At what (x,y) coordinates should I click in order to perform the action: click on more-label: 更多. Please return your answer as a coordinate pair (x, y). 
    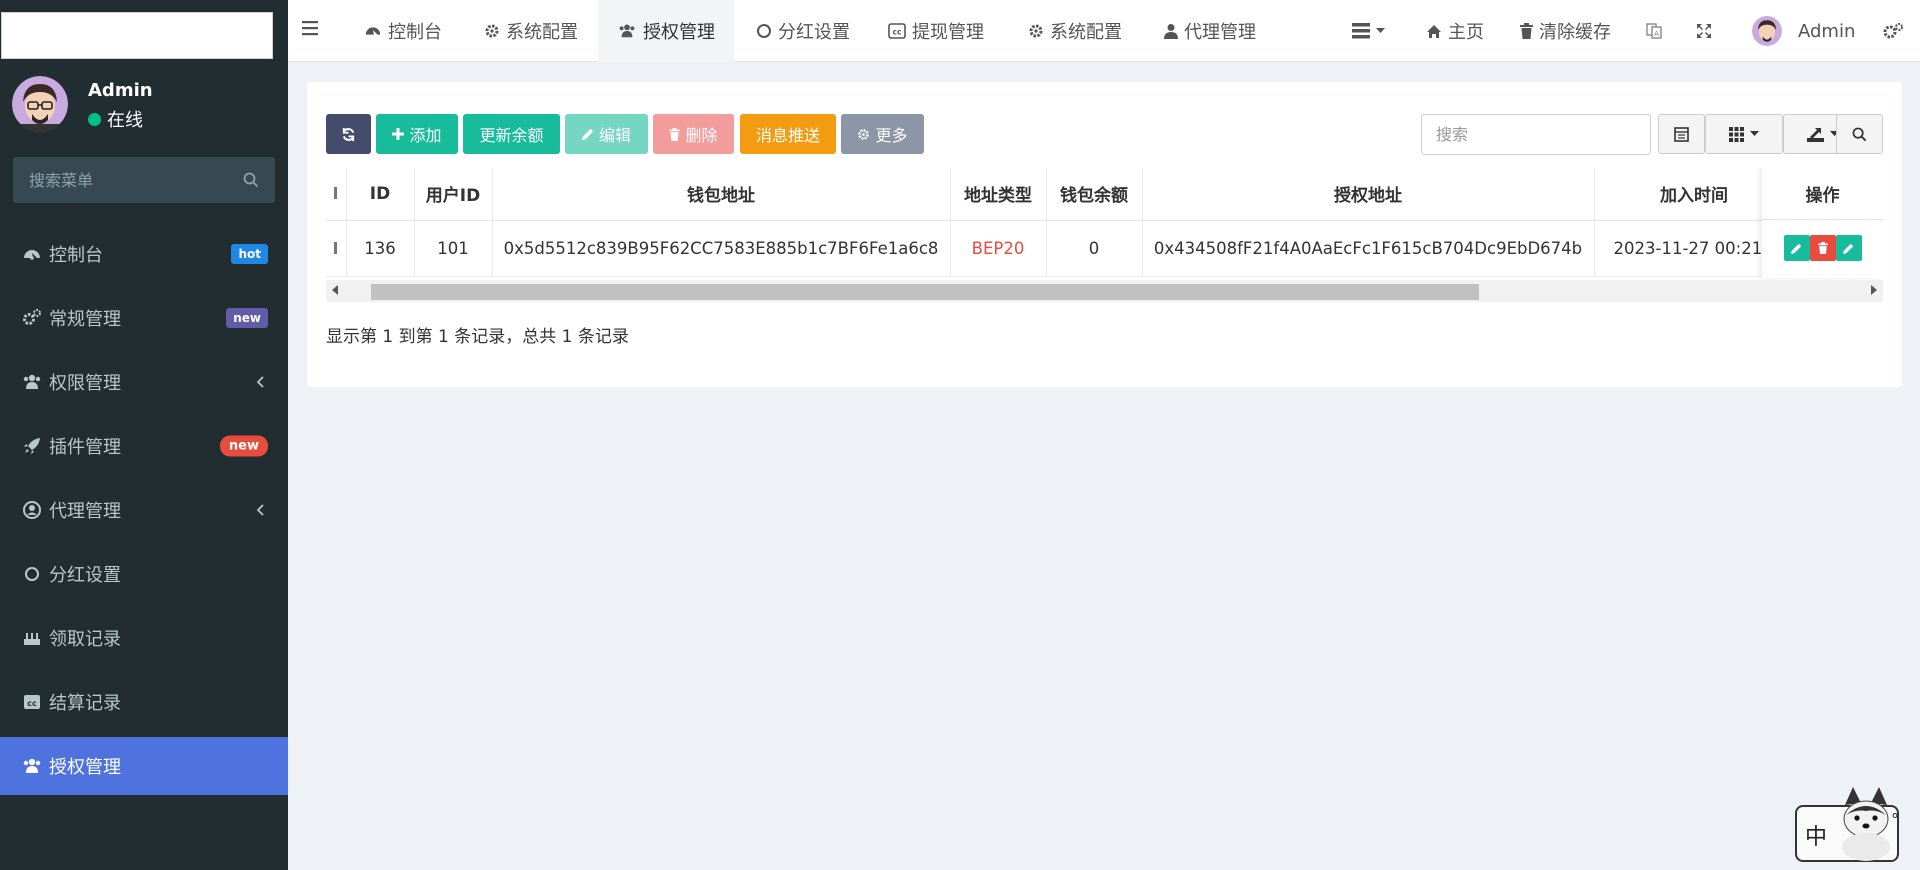
    Looking at the image, I should click on (891, 135).